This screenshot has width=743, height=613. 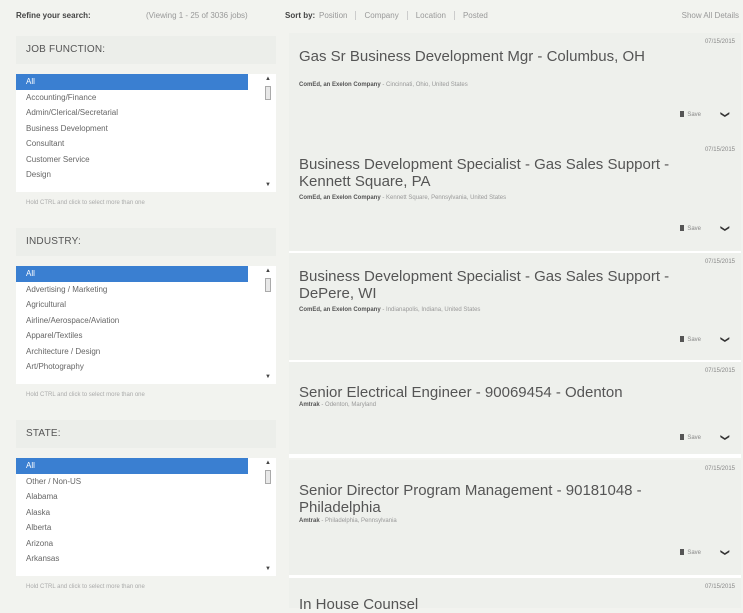 What do you see at coordinates (132, 336) in the screenshot?
I see `industry-option: Apparel/Textiles` at bounding box center [132, 336].